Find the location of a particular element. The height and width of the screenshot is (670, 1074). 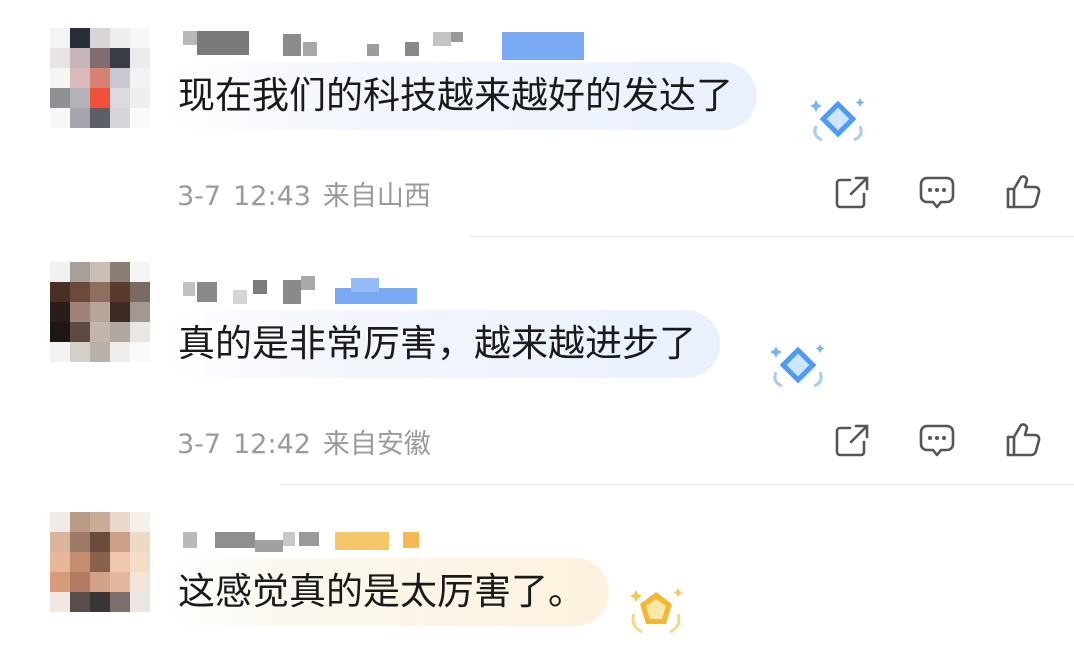

nickname-pixelated is located at coordinates (303, 539).